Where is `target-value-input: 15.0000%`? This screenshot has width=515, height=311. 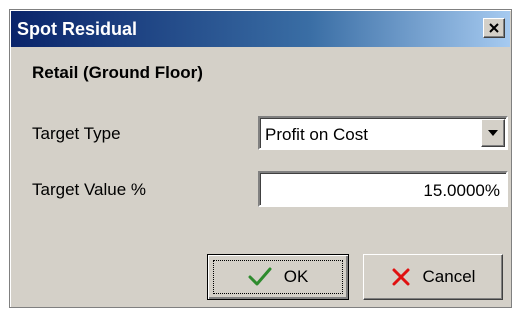
target-value-input: 15.0000% is located at coordinates (383, 189).